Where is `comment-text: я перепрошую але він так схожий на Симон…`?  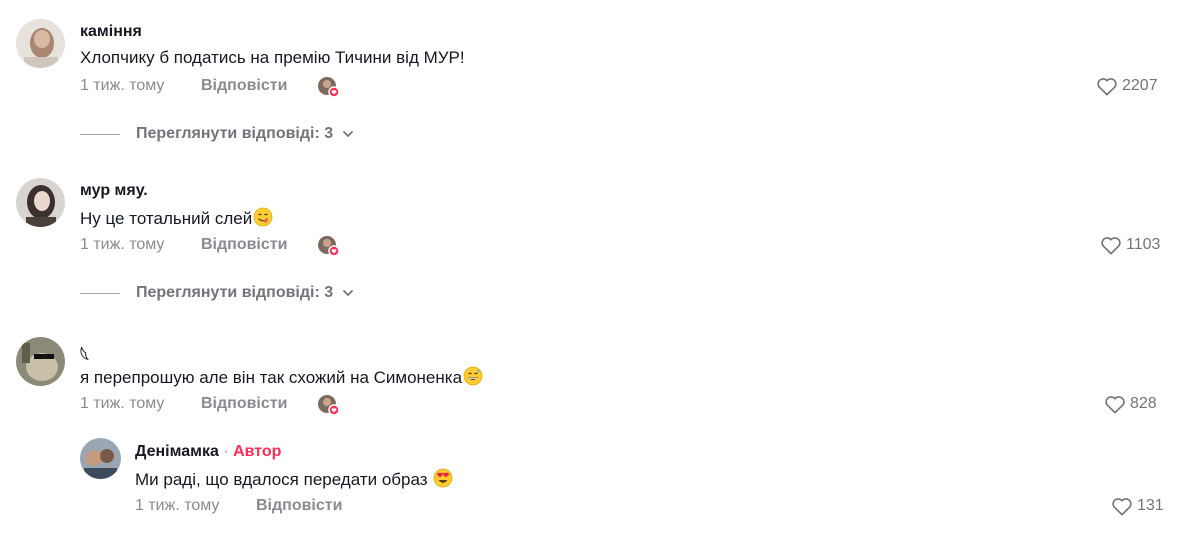
comment-text: я перепрошую але він так схожий на Симон… is located at coordinates (281, 377).